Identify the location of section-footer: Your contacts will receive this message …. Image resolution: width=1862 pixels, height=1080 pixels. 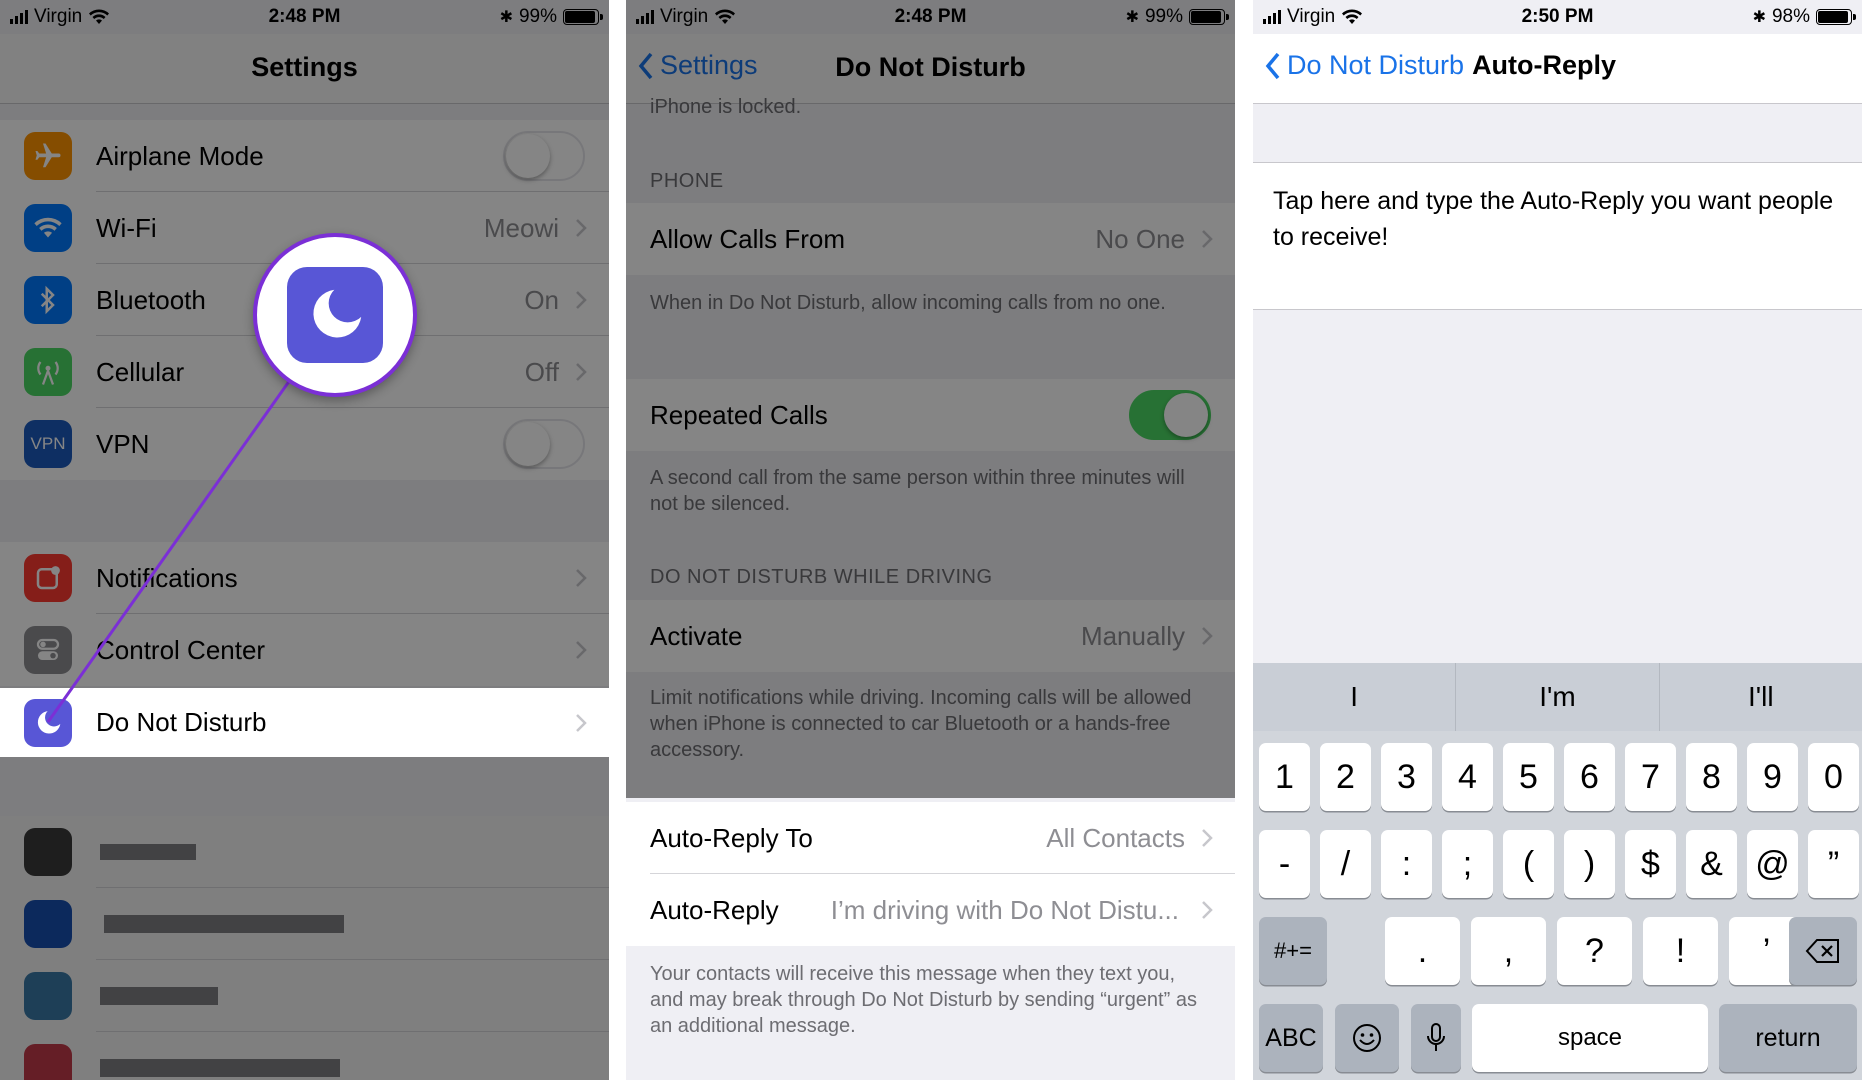
(923, 1000).